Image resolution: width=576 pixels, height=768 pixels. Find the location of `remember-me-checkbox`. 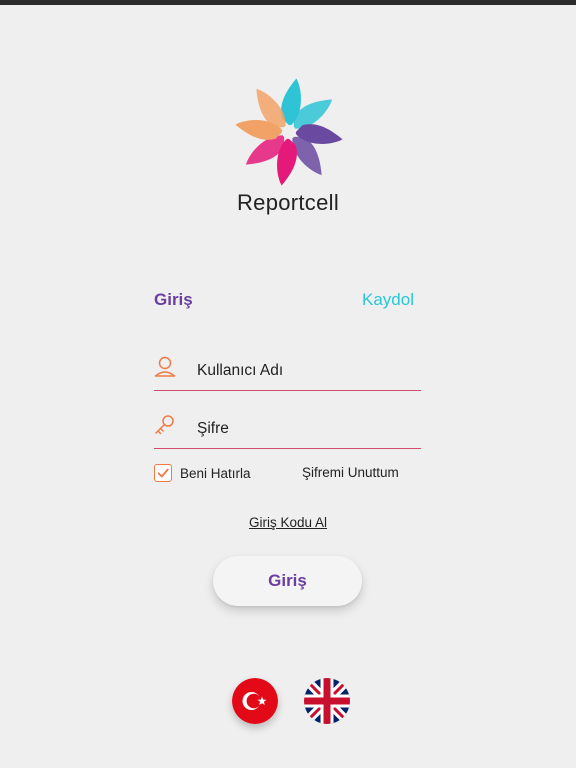

remember-me-checkbox is located at coordinates (163, 473).